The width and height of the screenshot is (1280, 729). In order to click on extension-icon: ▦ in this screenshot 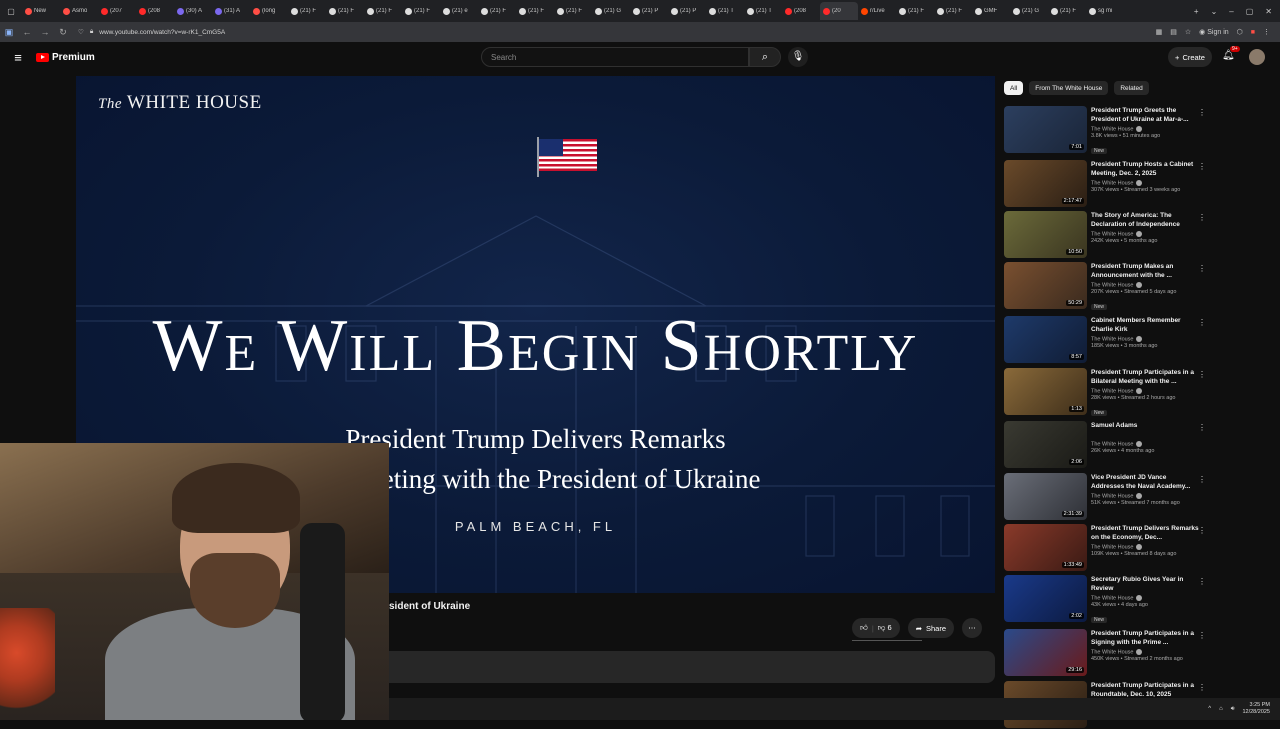, I will do `click(1159, 32)`.